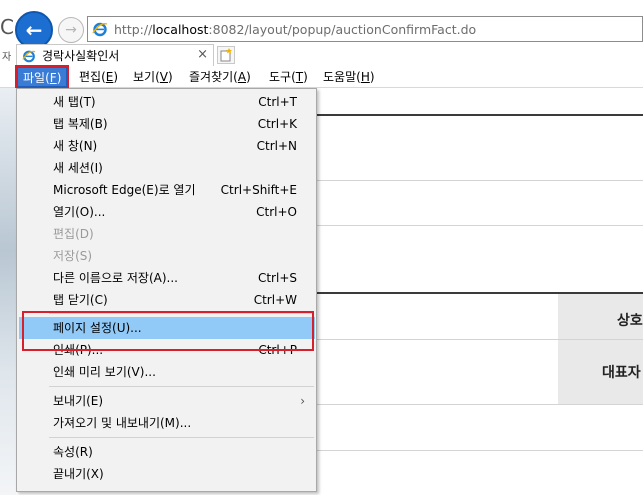 The image size is (643, 495). I want to click on forward-button: →, so click(71, 30).